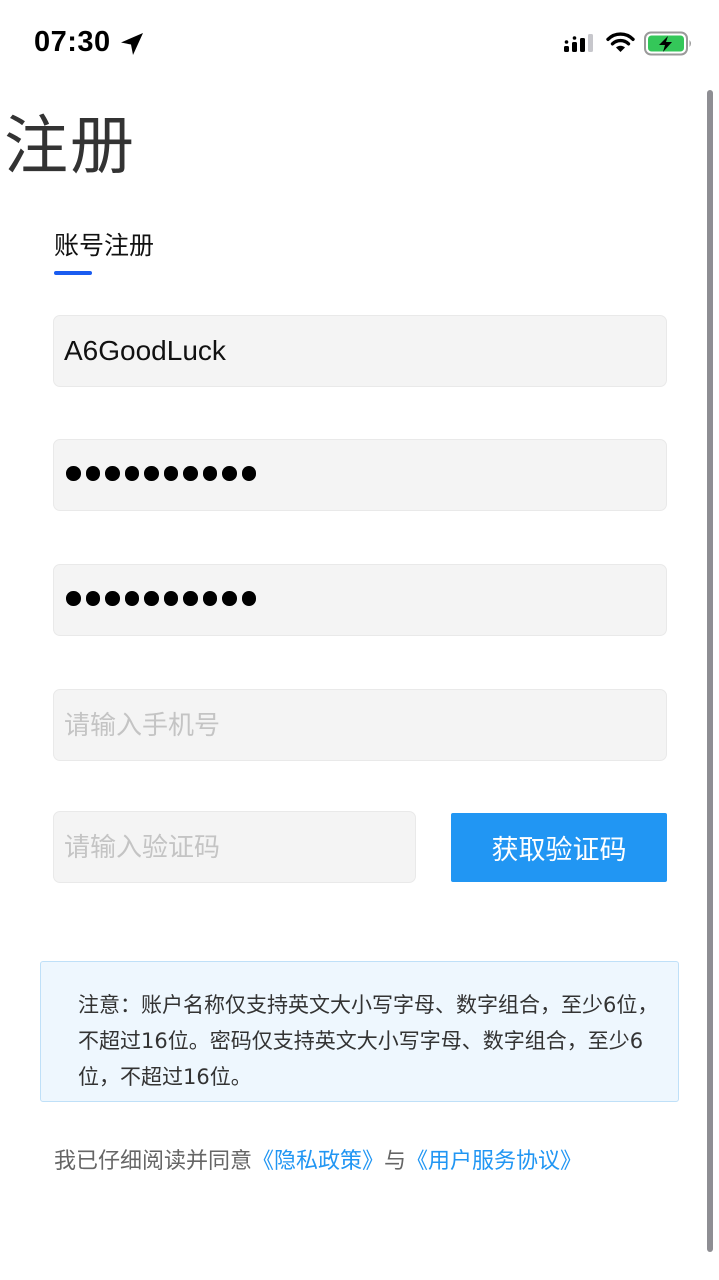 The image size is (719, 1280). What do you see at coordinates (318, 1161) in the screenshot?
I see `privacy-policy-link: 《隐私政策》` at bounding box center [318, 1161].